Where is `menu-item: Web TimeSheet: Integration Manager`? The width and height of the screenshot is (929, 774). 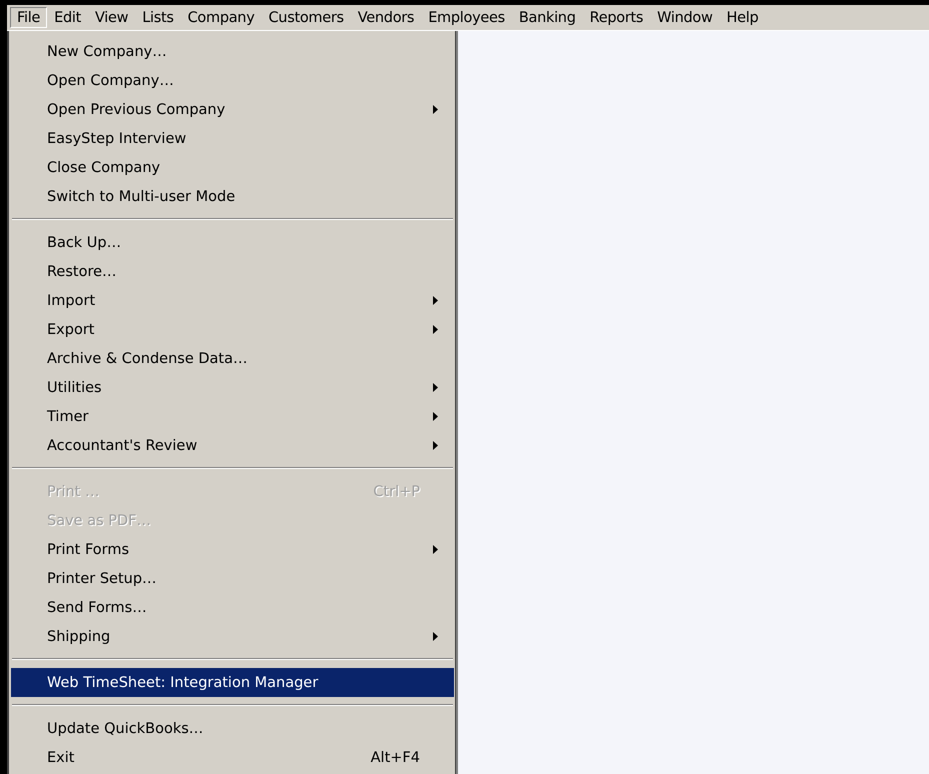
menu-item: Web TimeSheet: Integration Manager is located at coordinates (232, 682).